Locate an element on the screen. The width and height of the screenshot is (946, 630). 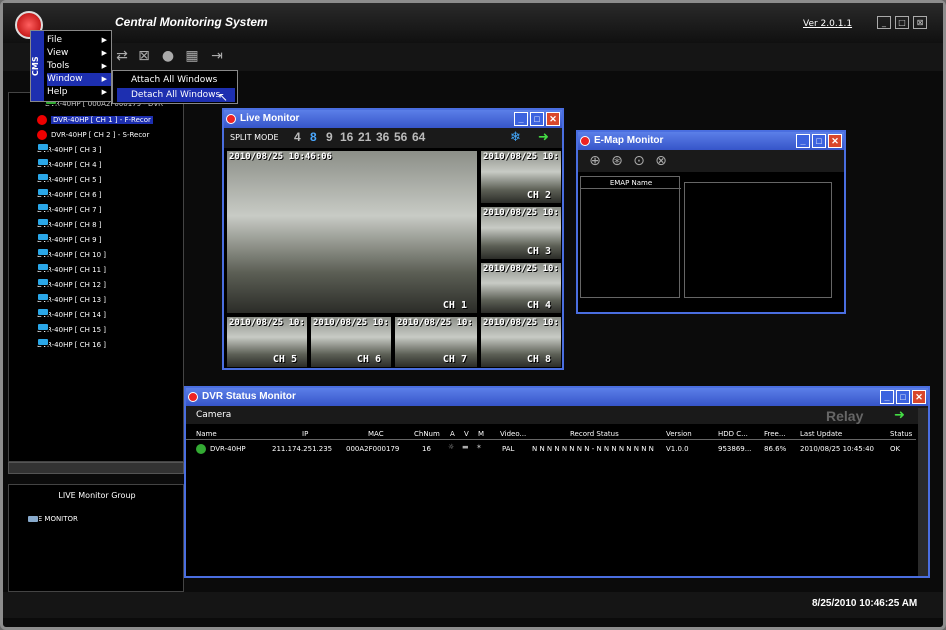
connect-icon: ⇄ is located at coordinates (122, 56).